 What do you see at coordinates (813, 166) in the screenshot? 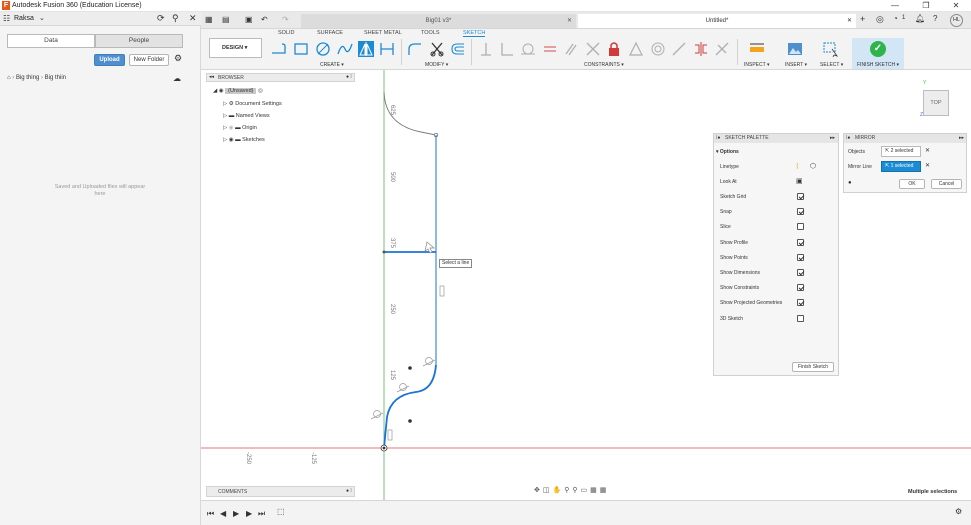
I see `linetype-centerline-icon: ⬡` at bounding box center [813, 166].